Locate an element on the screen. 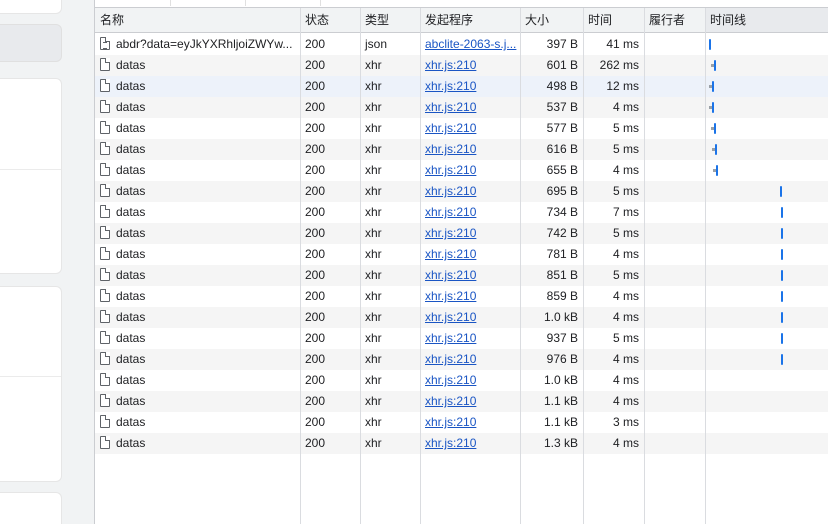 Image resolution: width=828 pixels, height=524 pixels. column-header-fulfilled-by: 履行者 is located at coordinates (674, 20).